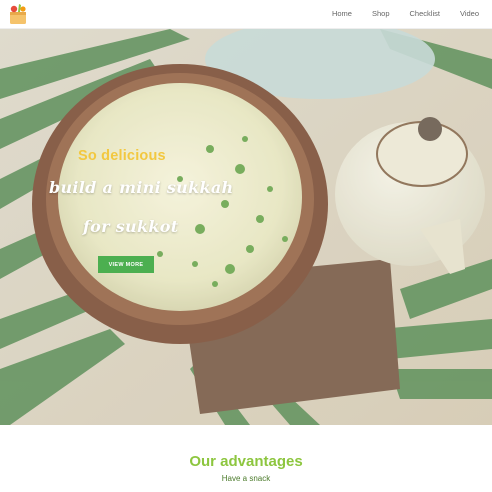 This screenshot has height=492, width=492. What do you see at coordinates (141, 187) in the screenshot?
I see `hero-title-line1: build a mini sukkah` at bounding box center [141, 187].